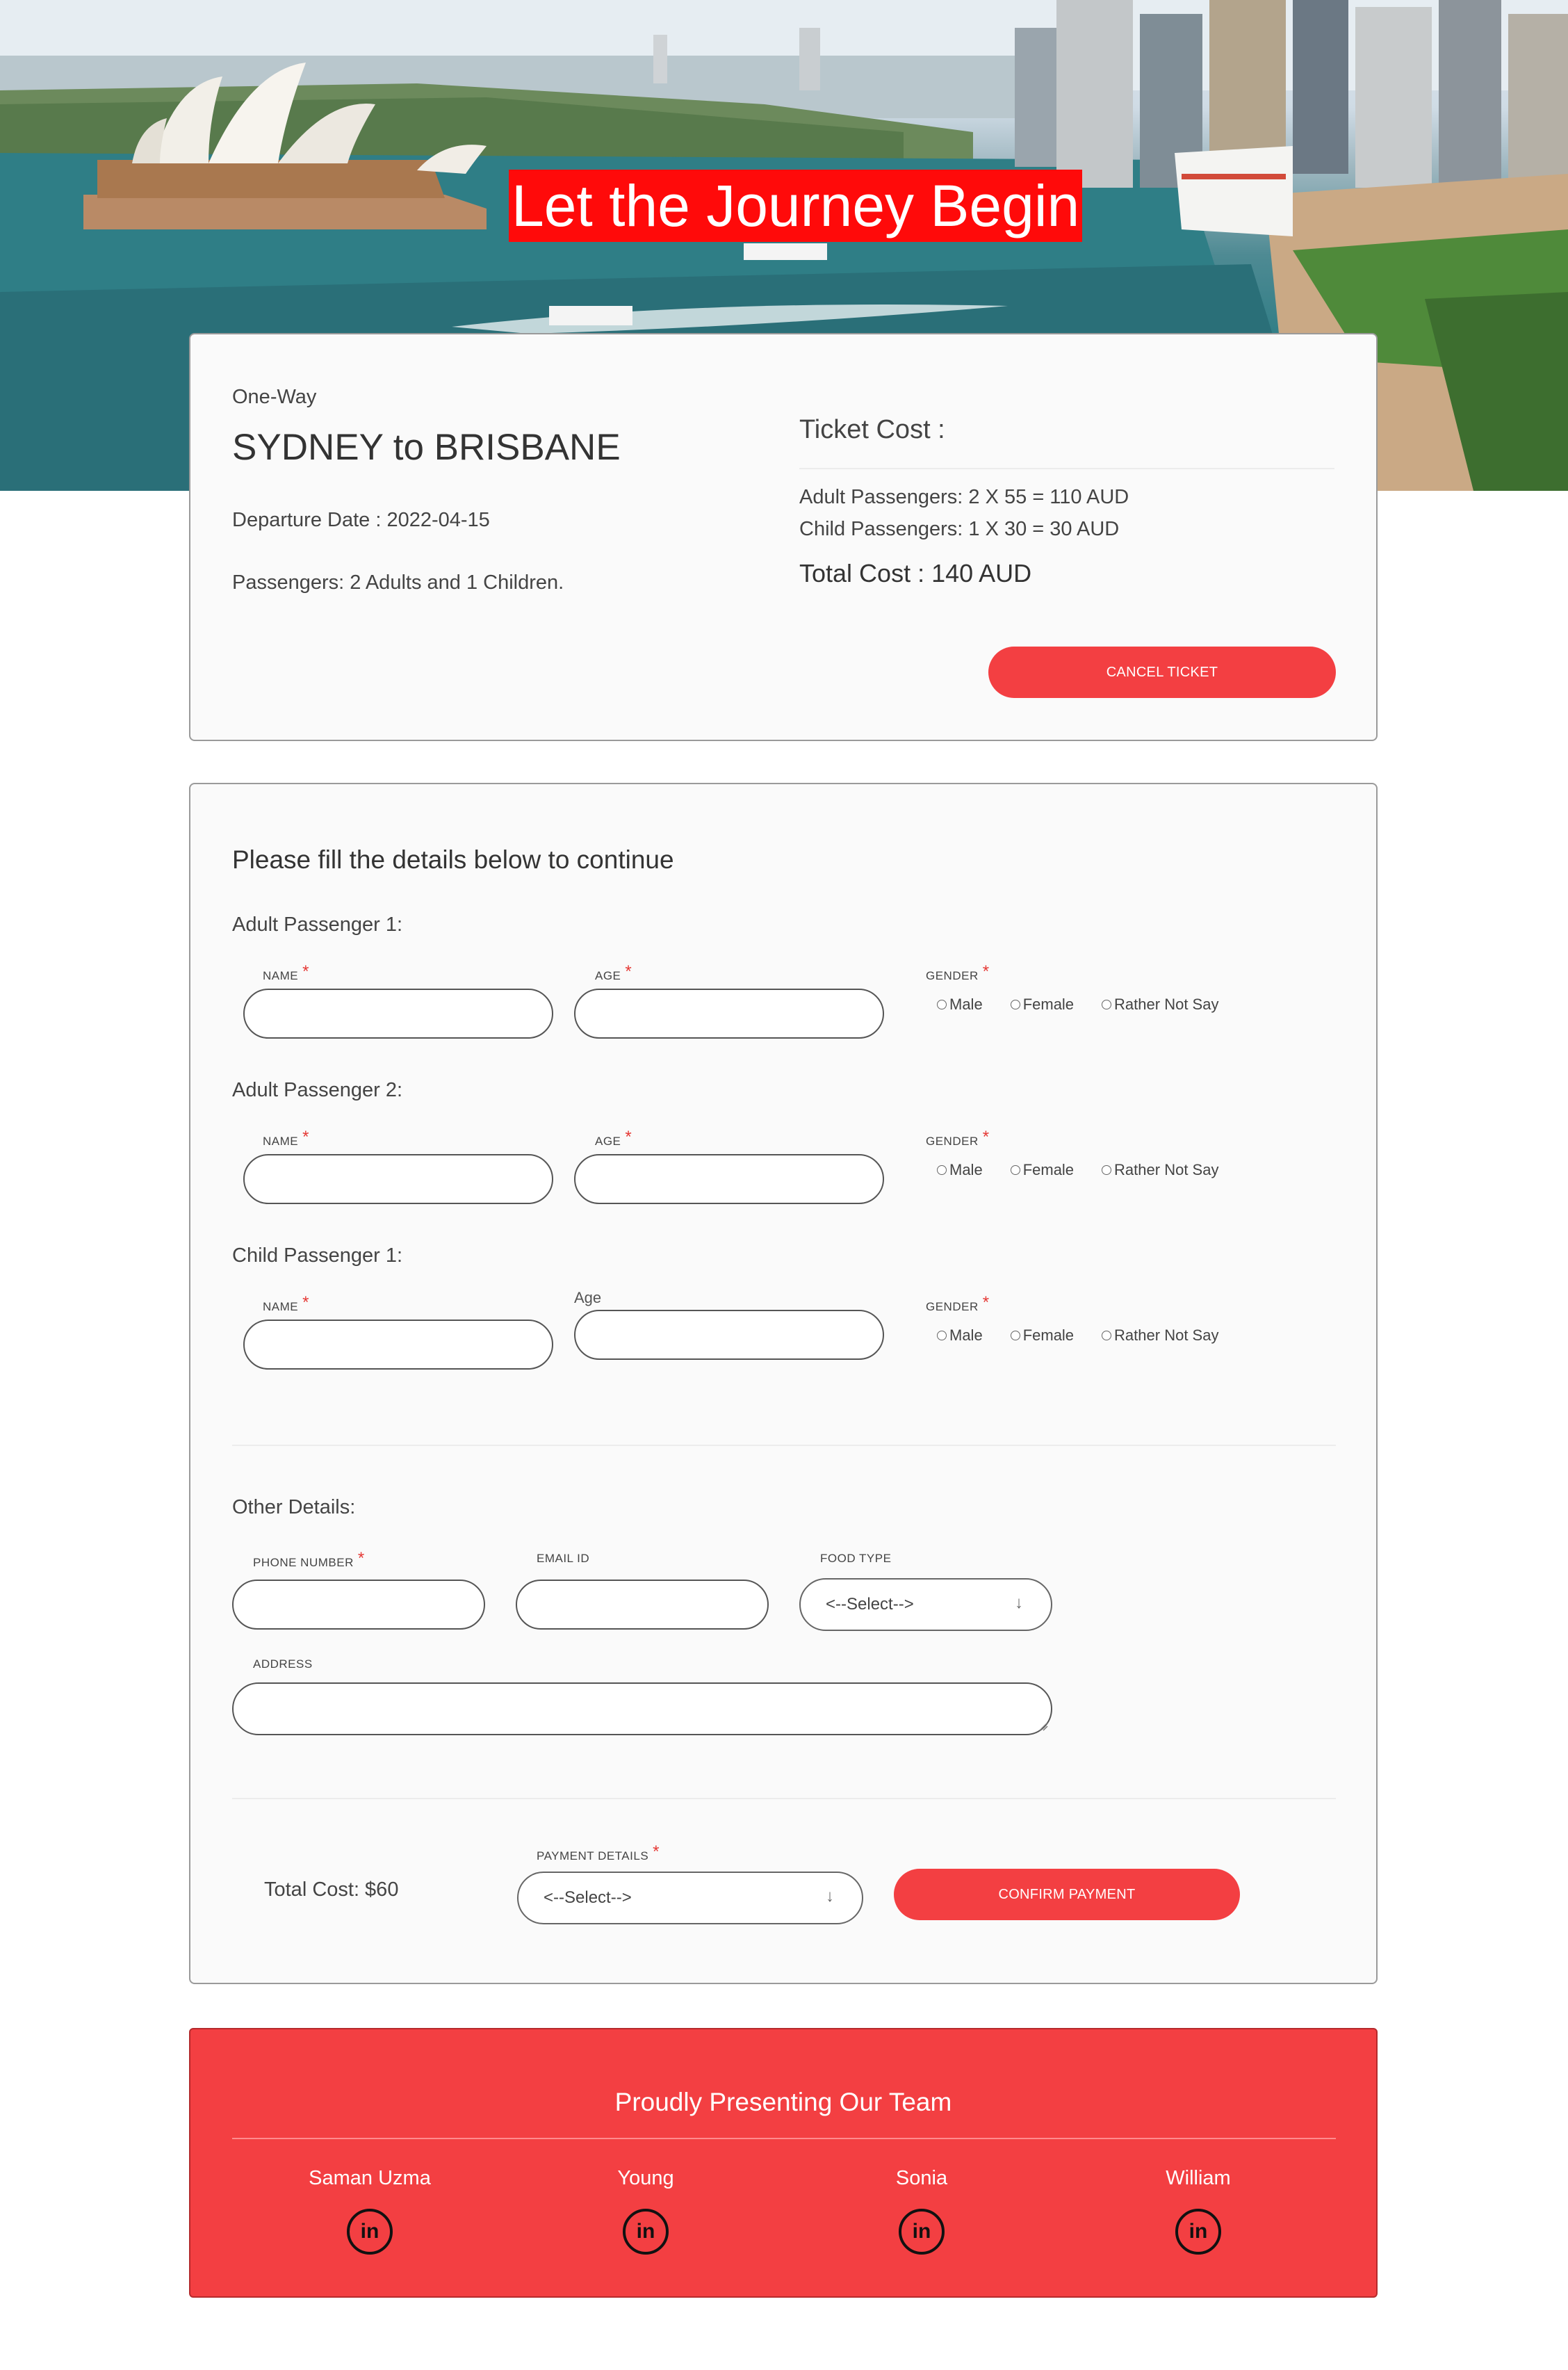  I want to click on adult-cost-line: Adult Passengers: 2 X 55 = 110 AUD, so click(964, 497).